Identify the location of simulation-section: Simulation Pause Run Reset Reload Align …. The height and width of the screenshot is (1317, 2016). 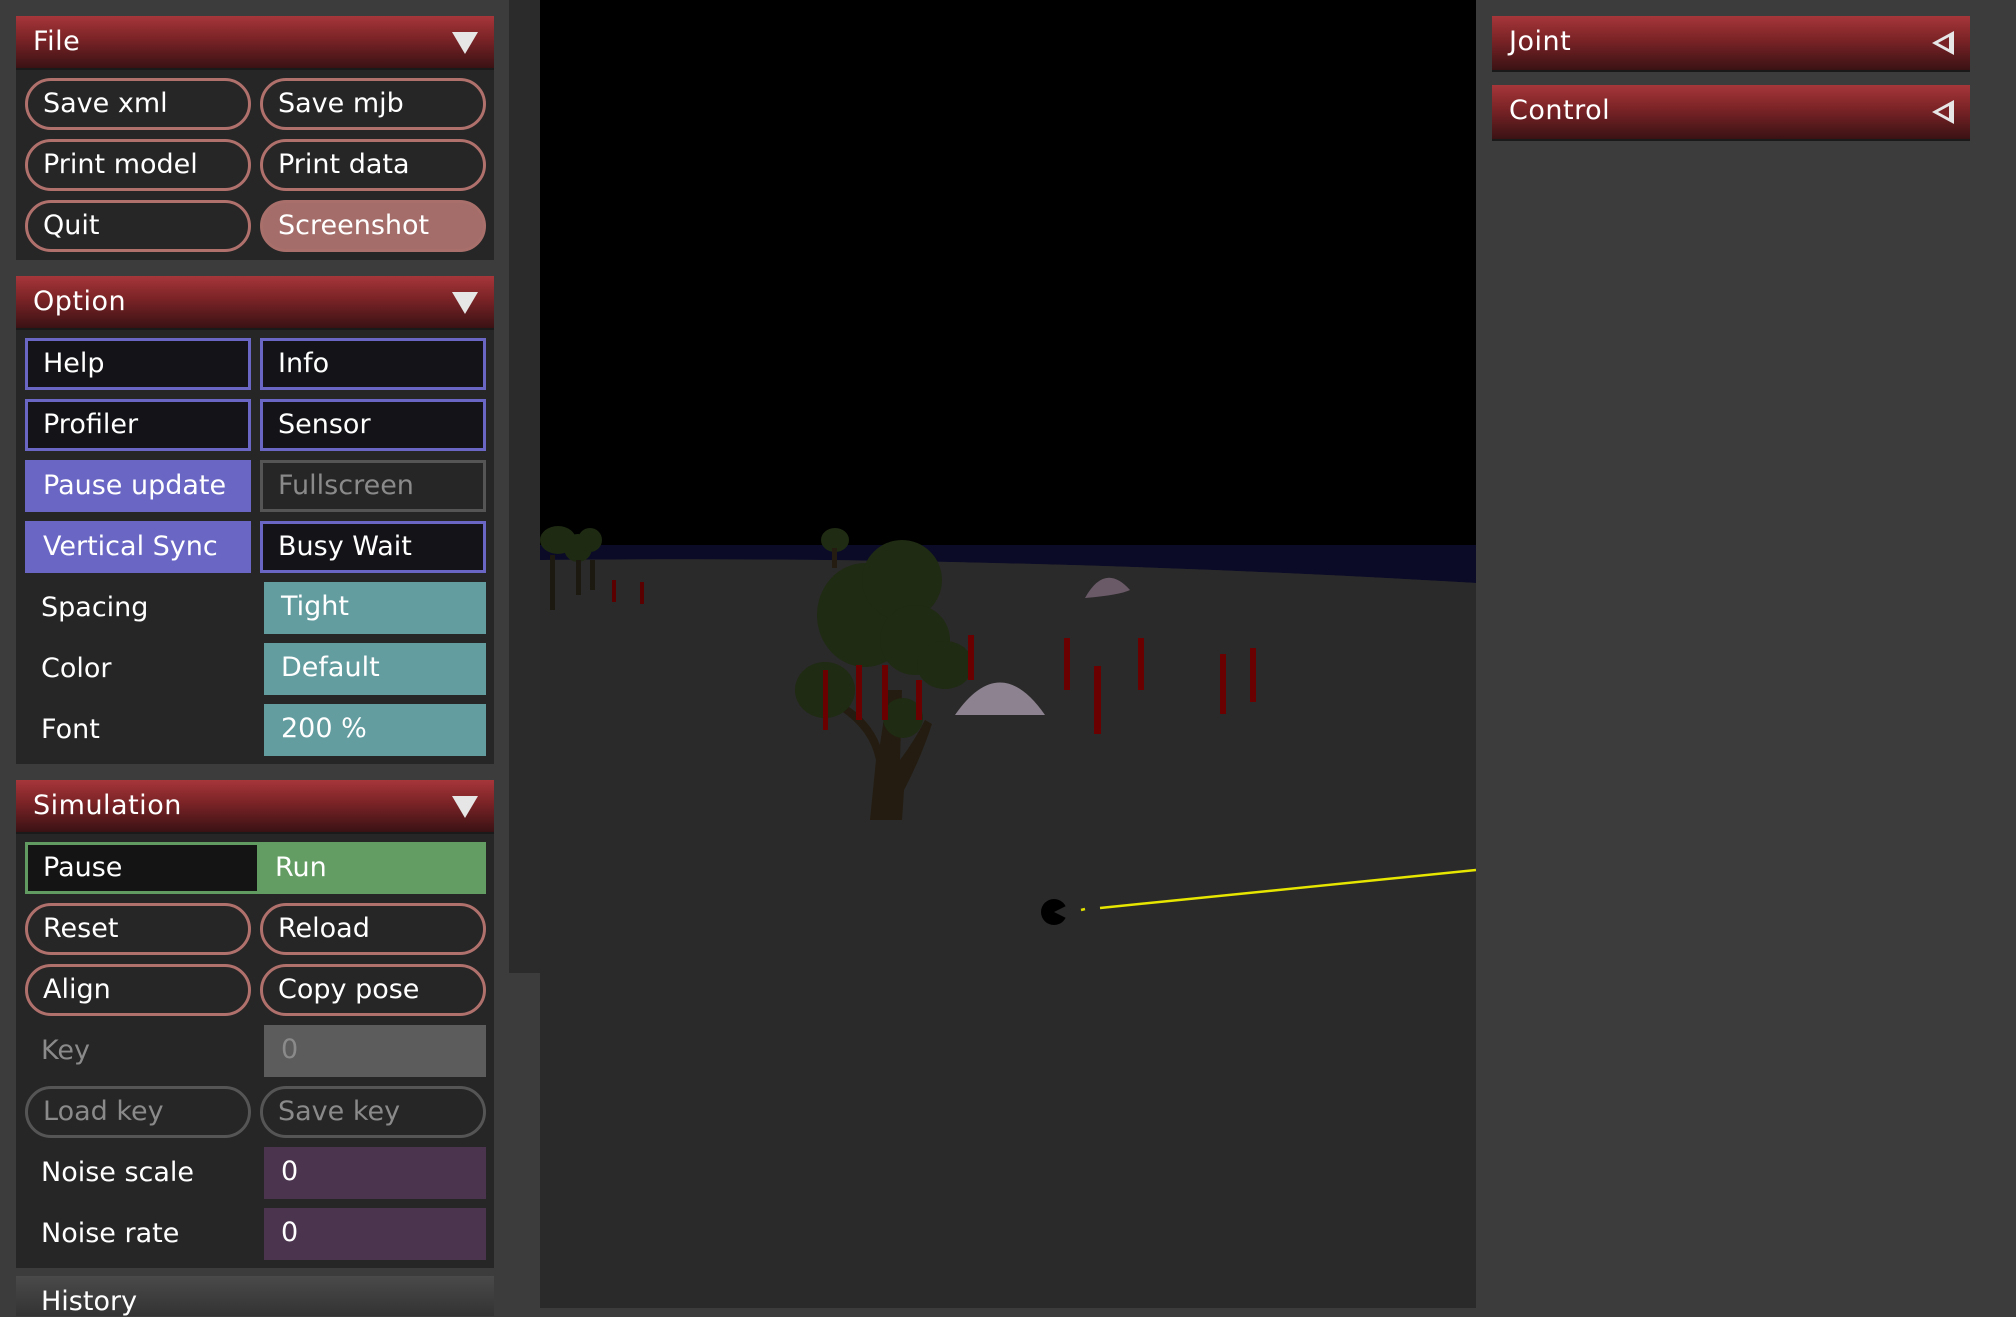
(255, 1024).